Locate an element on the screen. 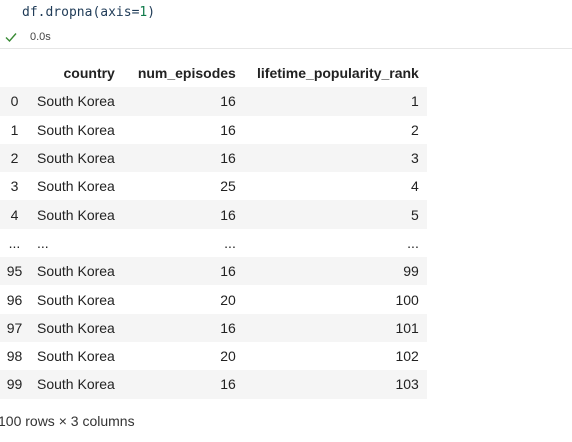 The height and width of the screenshot is (442, 572). table-row: 96 South Korea 20 100 is located at coordinates (213, 299).